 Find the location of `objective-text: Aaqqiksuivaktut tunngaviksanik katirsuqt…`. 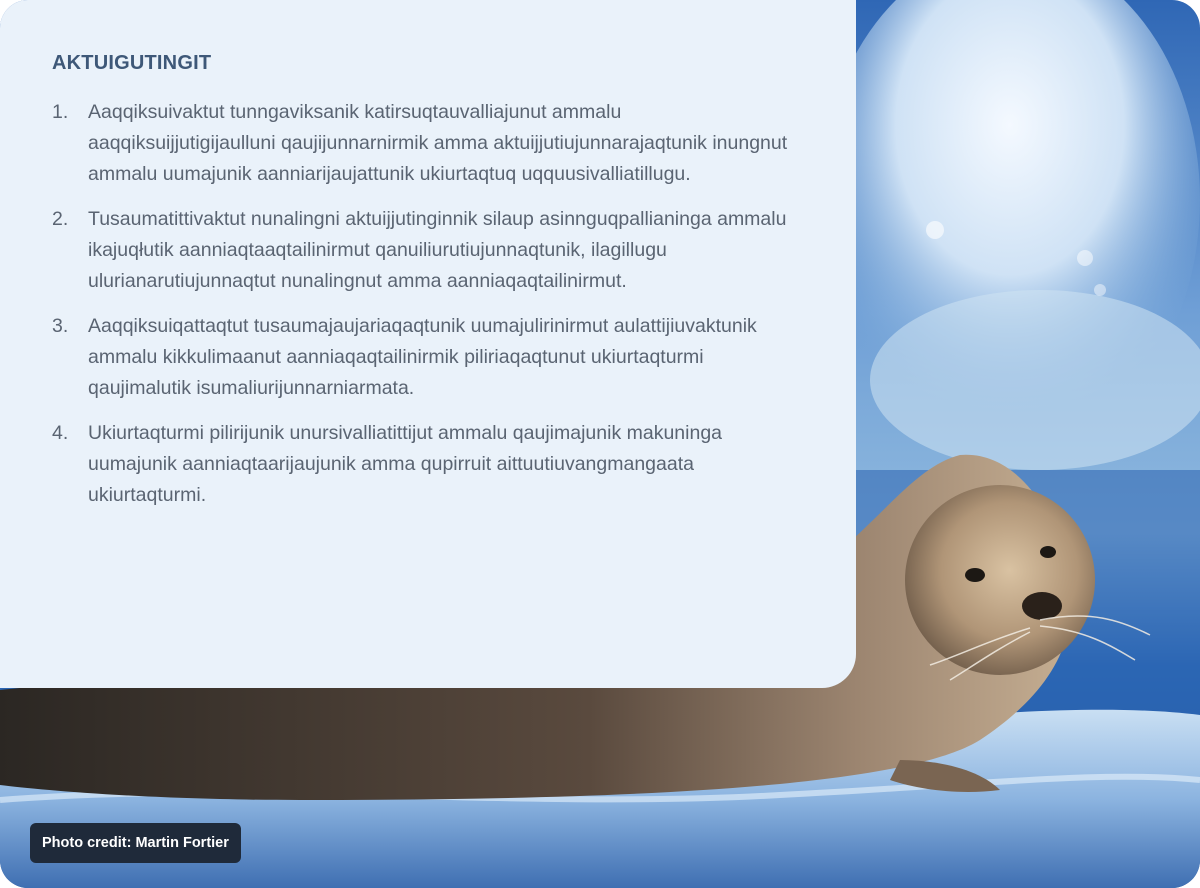

objective-text: Aaqqiksuivaktut tunngaviksanik katirsuqt… is located at coordinates (438, 143).